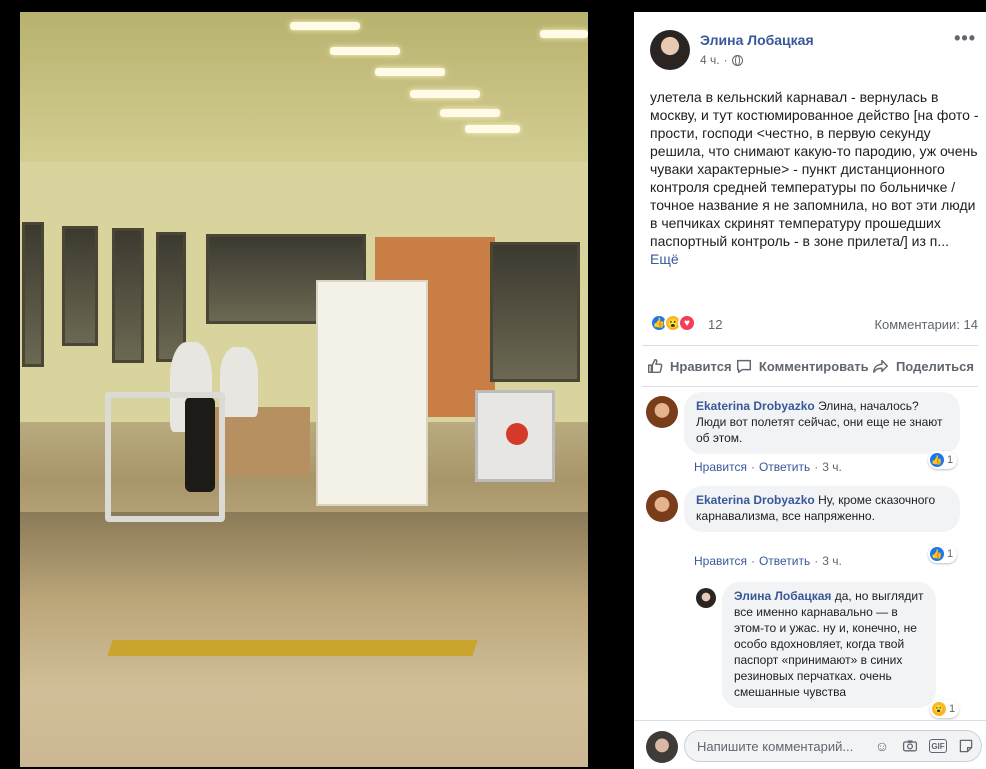 This screenshot has width=986, height=769. What do you see at coordinates (966, 746) in the screenshot?
I see `sticker-icon` at bounding box center [966, 746].